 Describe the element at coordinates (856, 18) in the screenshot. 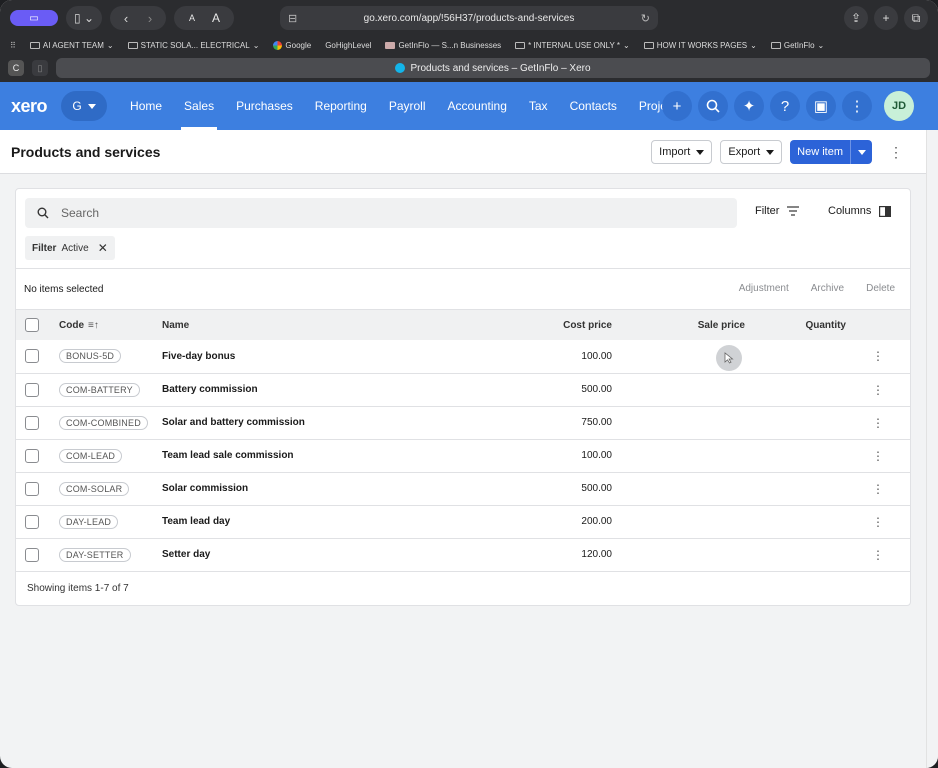

I see `share-icon: ⇪` at that location.